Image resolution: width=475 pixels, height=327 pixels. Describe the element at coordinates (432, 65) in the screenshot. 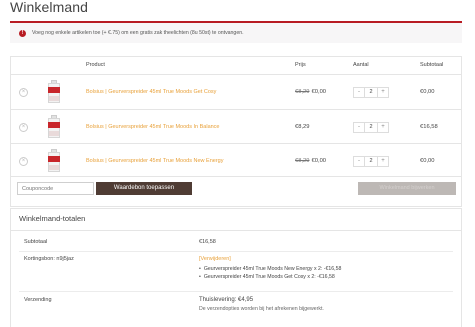

I see `header-subtotal: Subtotaal` at that location.